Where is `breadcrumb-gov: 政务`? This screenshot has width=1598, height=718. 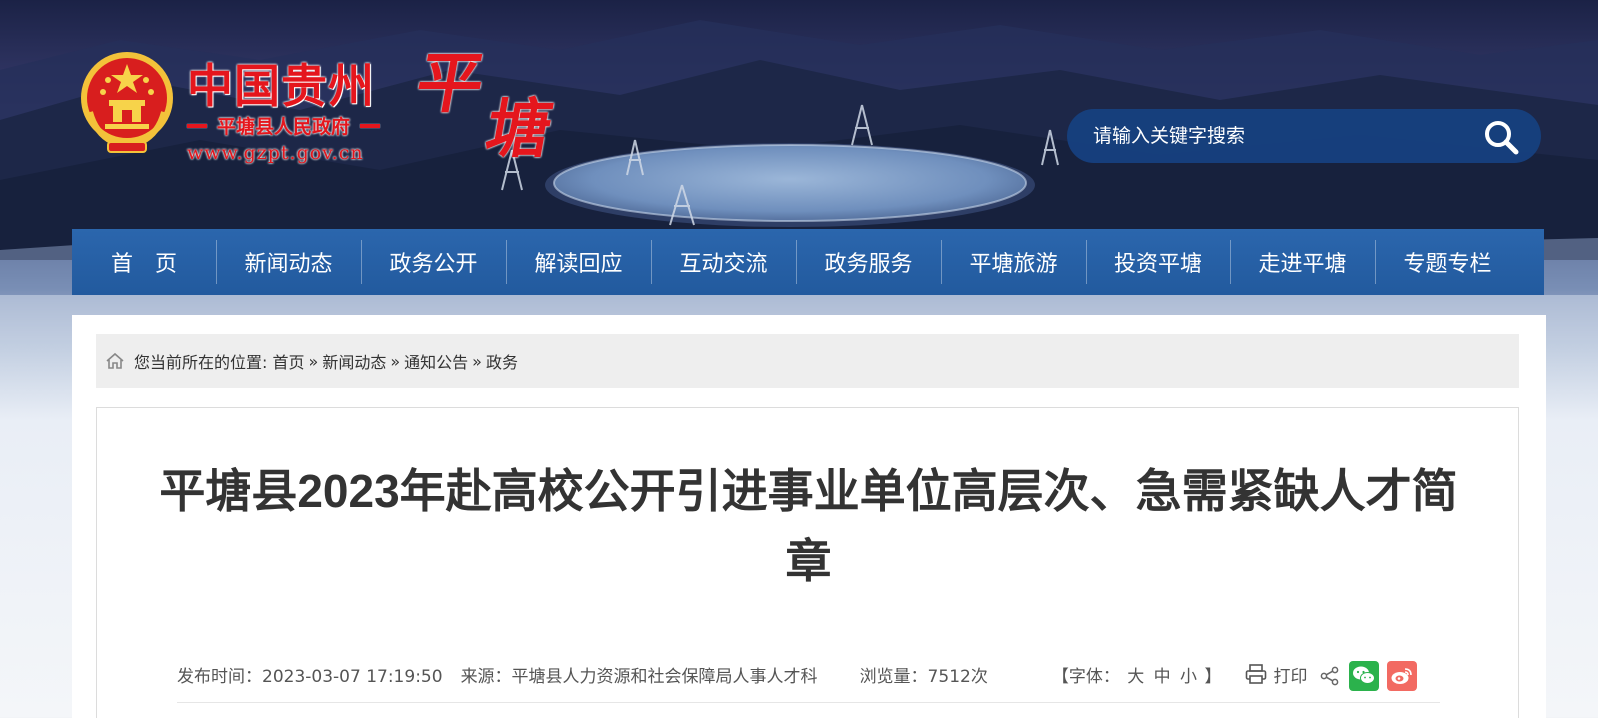 breadcrumb-gov: 政务 is located at coordinates (502, 361).